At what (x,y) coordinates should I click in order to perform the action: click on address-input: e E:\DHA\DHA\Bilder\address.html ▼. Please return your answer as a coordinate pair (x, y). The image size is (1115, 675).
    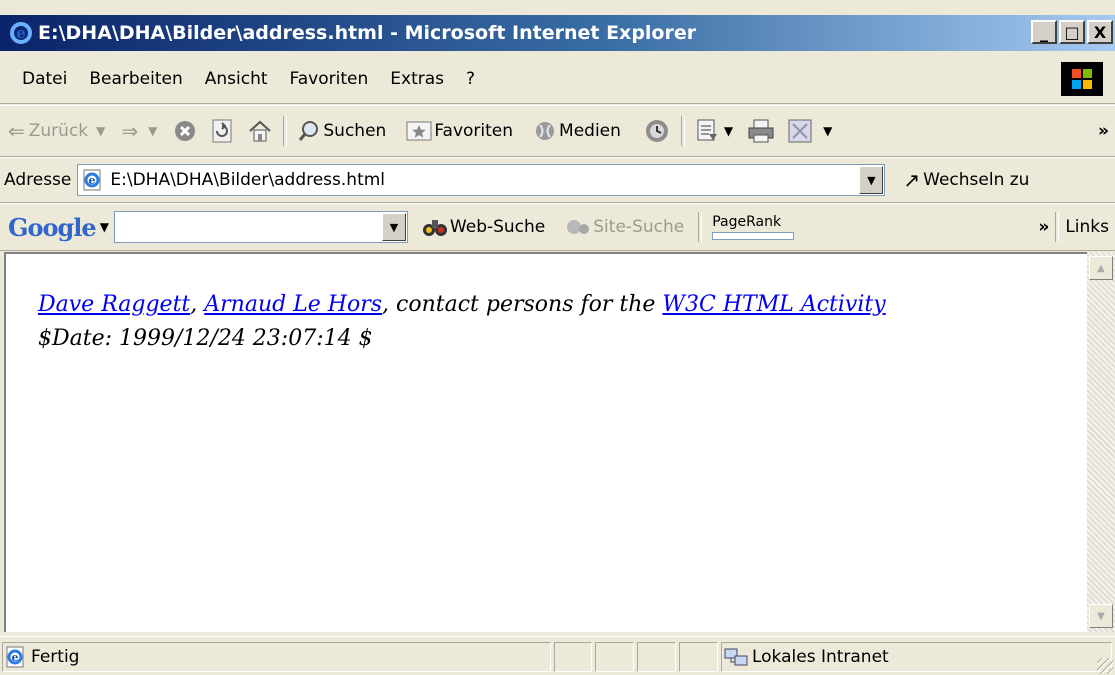
    Looking at the image, I should click on (481, 180).